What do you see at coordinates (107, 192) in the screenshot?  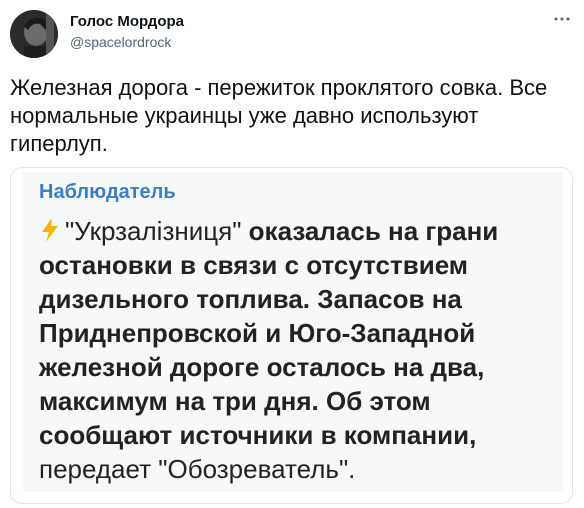 I see `quote-channel-name: Наблюдатель` at bounding box center [107, 192].